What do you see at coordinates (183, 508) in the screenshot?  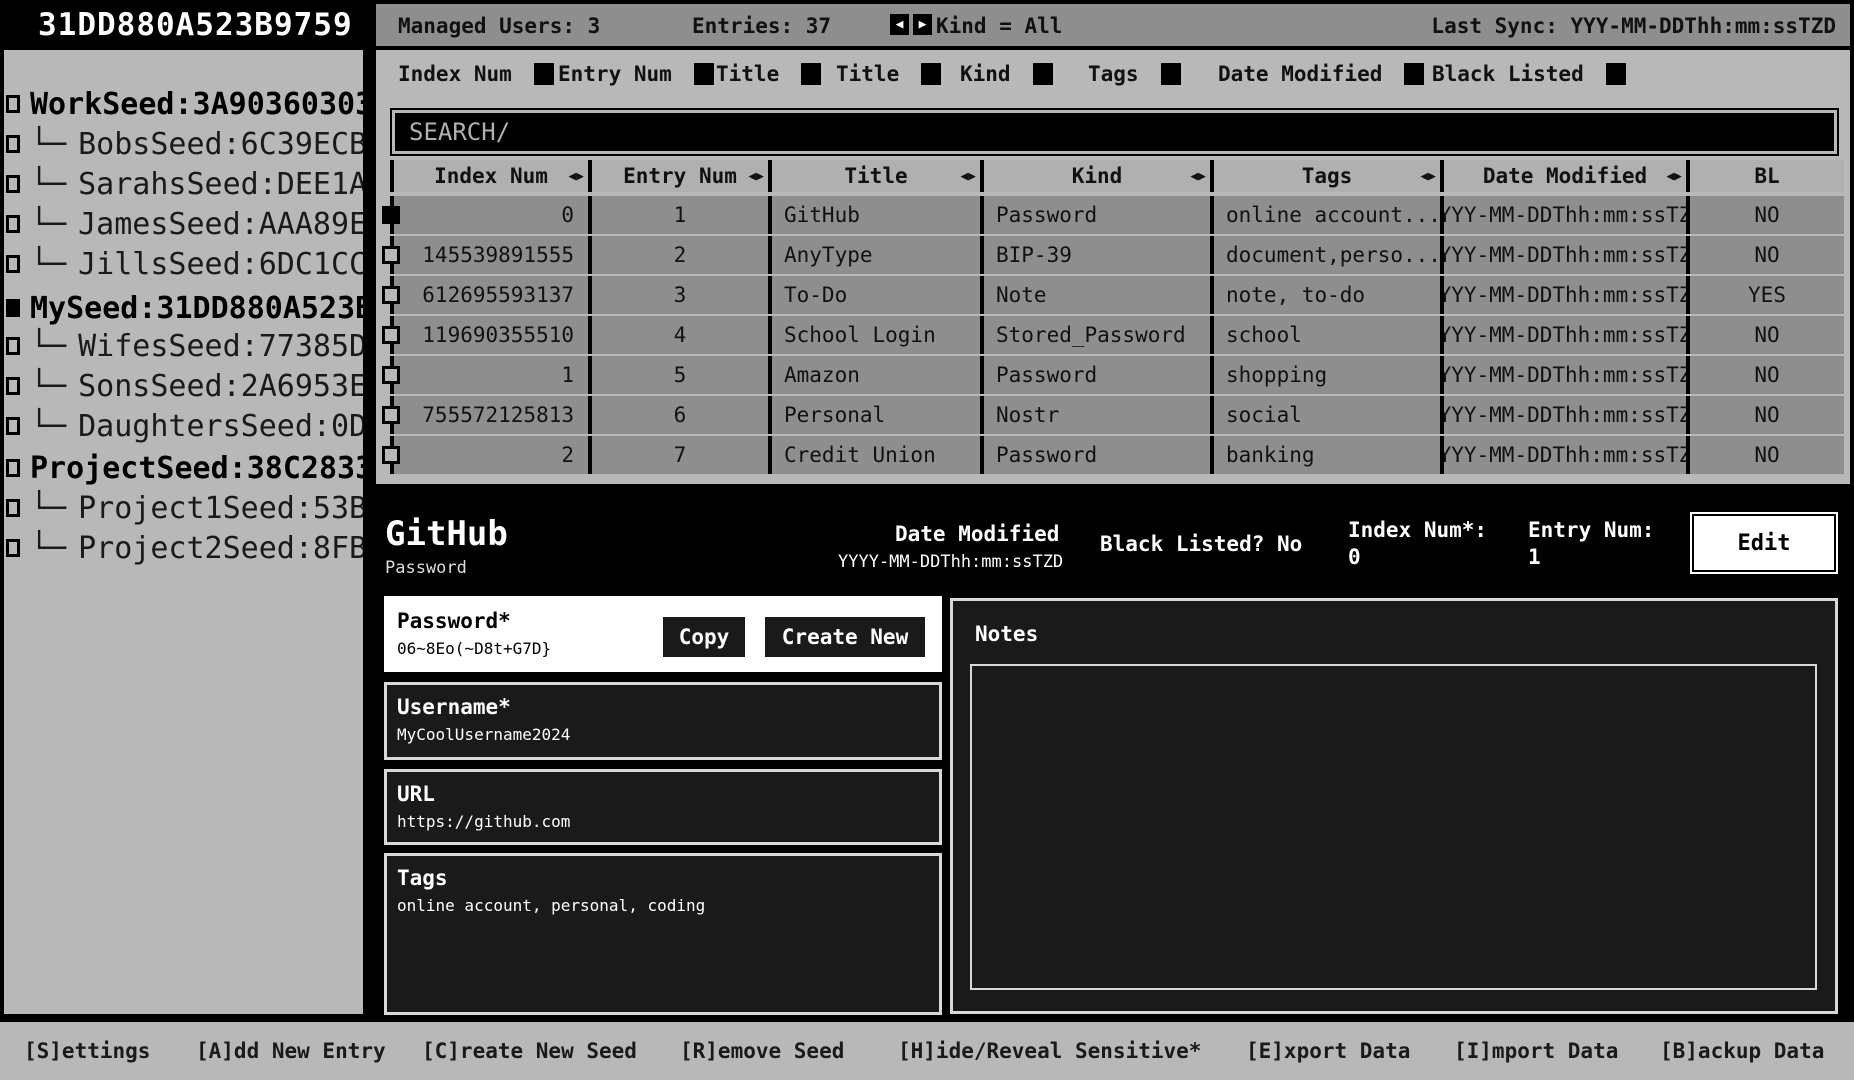 I see `seed-item: └─ Project1Seed:53B` at bounding box center [183, 508].